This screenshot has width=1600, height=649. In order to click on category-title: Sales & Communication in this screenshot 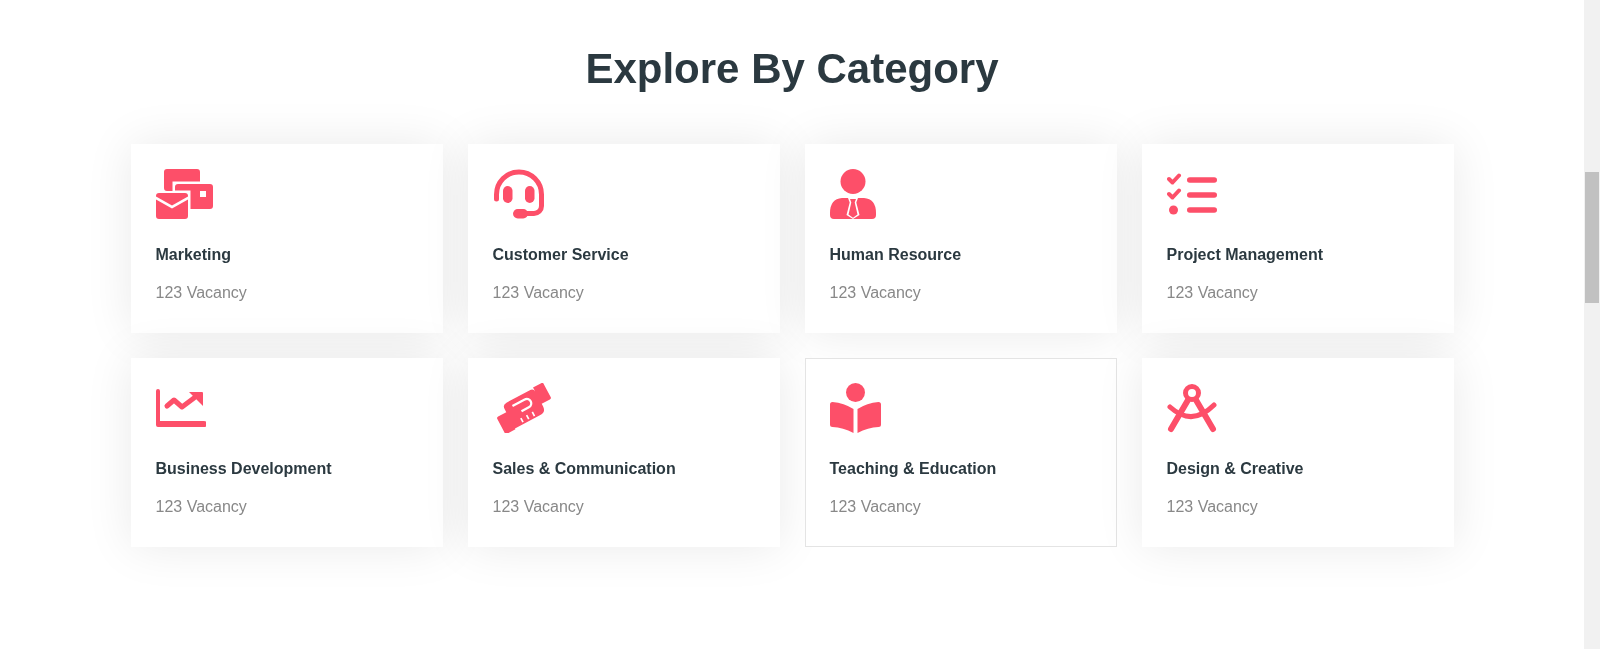, I will do `click(584, 469)`.